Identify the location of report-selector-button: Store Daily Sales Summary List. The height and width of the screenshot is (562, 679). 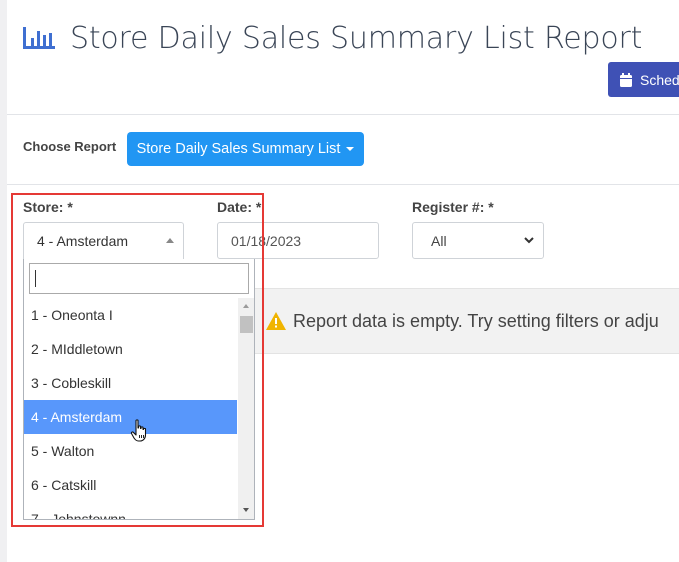
(245, 149).